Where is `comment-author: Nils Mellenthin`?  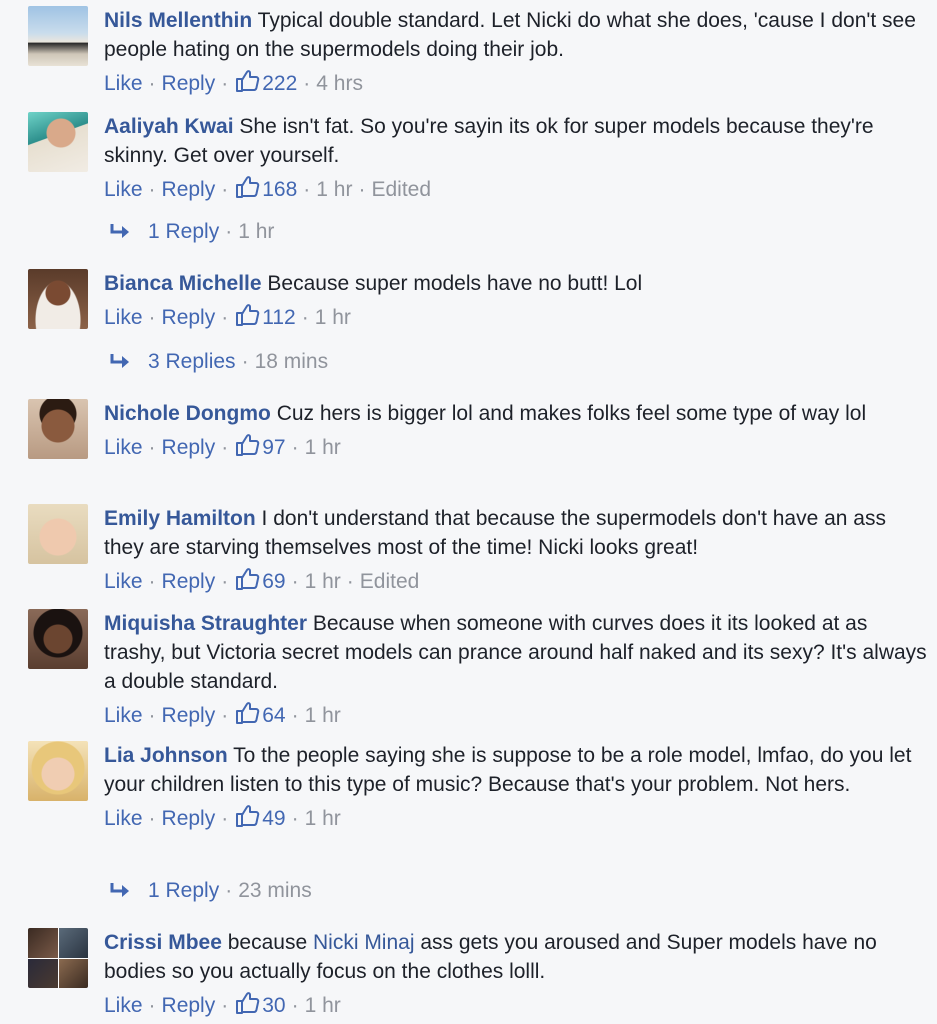
comment-author: Nils Mellenthin is located at coordinates (178, 20).